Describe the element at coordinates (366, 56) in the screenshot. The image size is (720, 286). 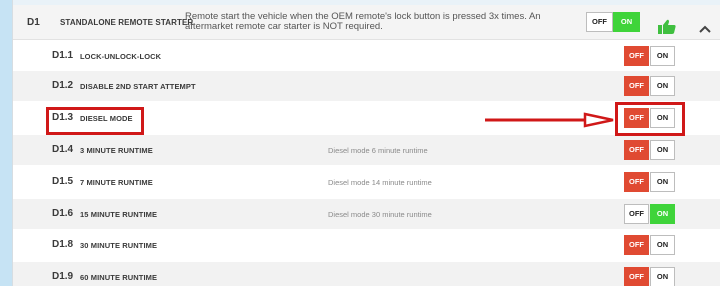
I see `setting-row: D1.1 LOCK-UNLOCK-LOCK OFF ON` at that location.